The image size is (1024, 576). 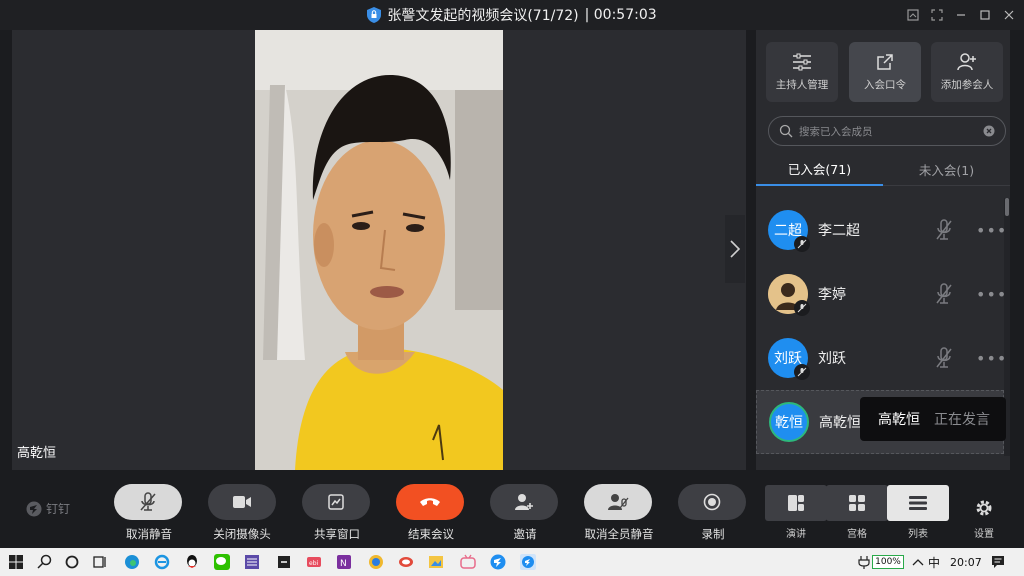 What do you see at coordinates (887, 131) in the screenshot?
I see `member-search-box: 搜索已入会成员` at bounding box center [887, 131].